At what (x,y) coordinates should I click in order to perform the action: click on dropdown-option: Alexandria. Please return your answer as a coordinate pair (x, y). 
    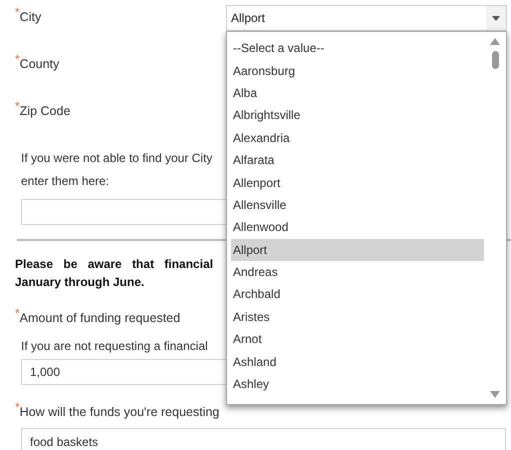
    Looking at the image, I should click on (357, 137).